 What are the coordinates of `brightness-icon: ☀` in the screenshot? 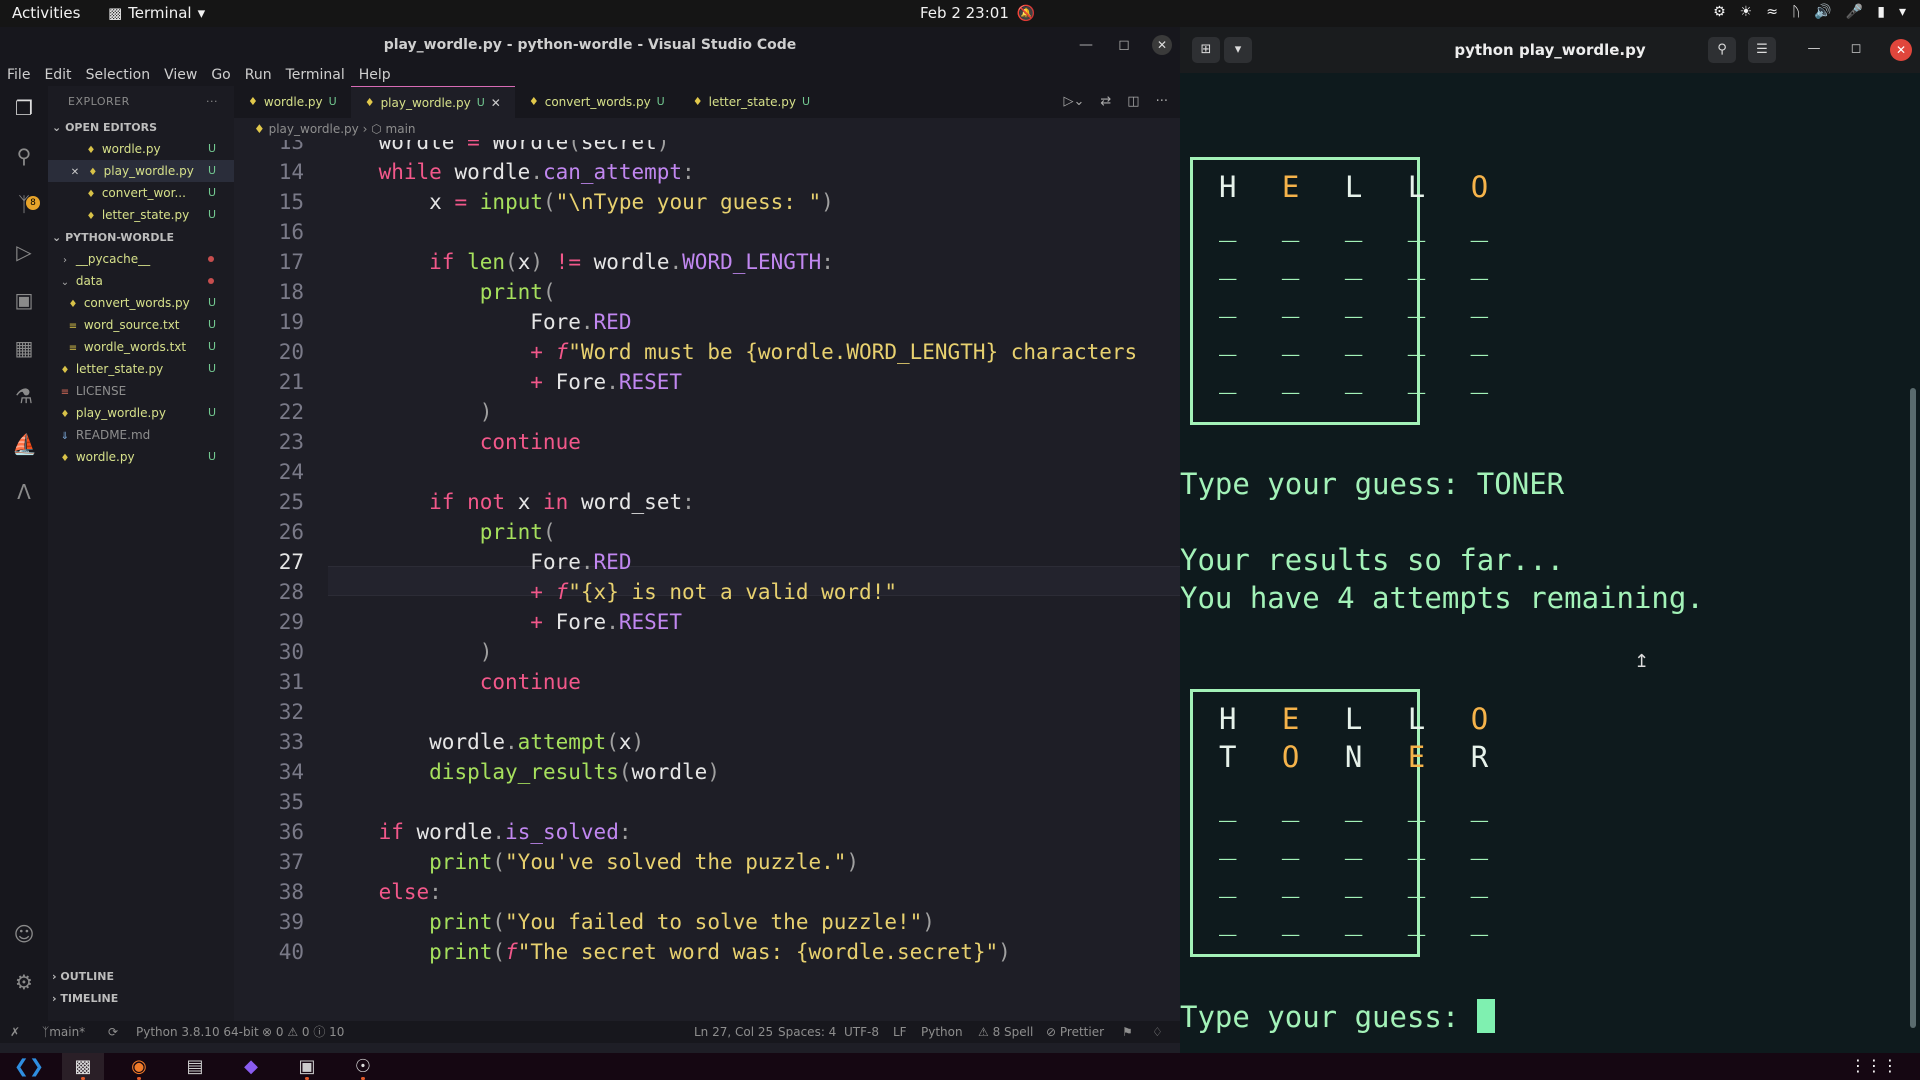 It's located at (1746, 12).